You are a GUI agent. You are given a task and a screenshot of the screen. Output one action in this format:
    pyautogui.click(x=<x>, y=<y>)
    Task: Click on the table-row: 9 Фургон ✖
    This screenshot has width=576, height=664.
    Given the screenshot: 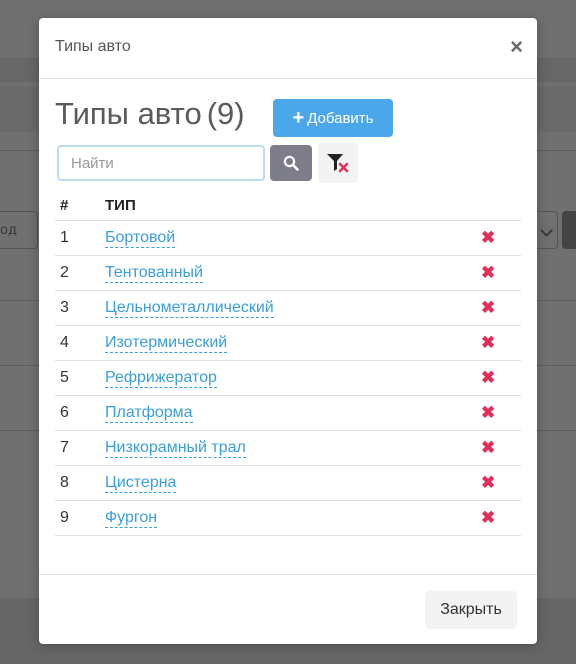 What is the action you would take?
    pyautogui.click(x=288, y=518)
    